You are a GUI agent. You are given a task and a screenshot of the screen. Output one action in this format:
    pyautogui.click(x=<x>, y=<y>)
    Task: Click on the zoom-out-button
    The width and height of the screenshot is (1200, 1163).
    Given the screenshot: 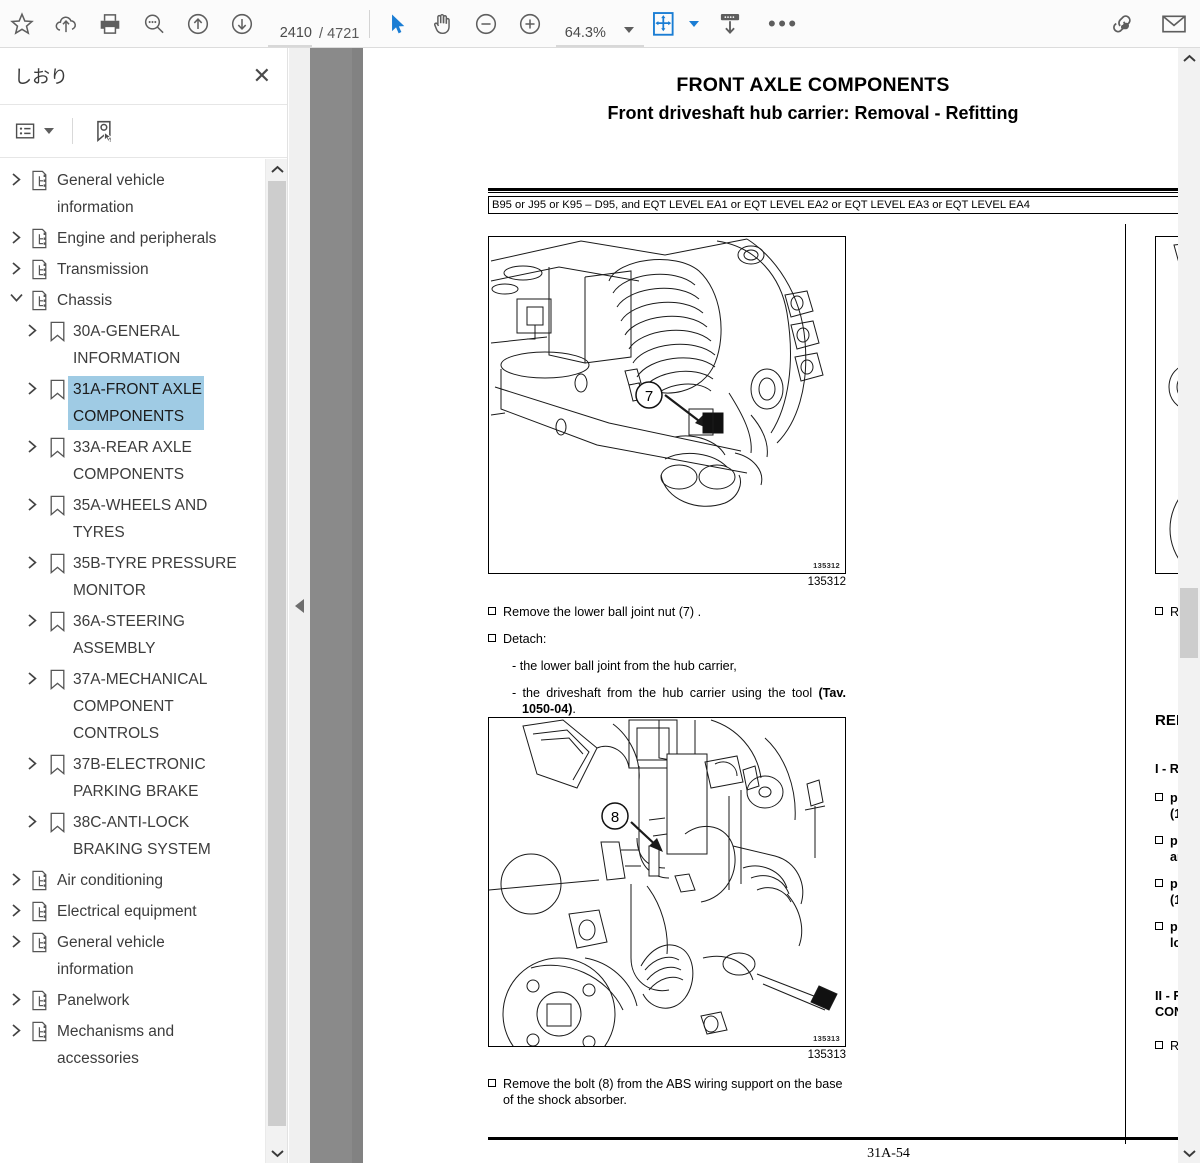 What is the action you would take?
    pyautogui.click(x=486, y=24)
    